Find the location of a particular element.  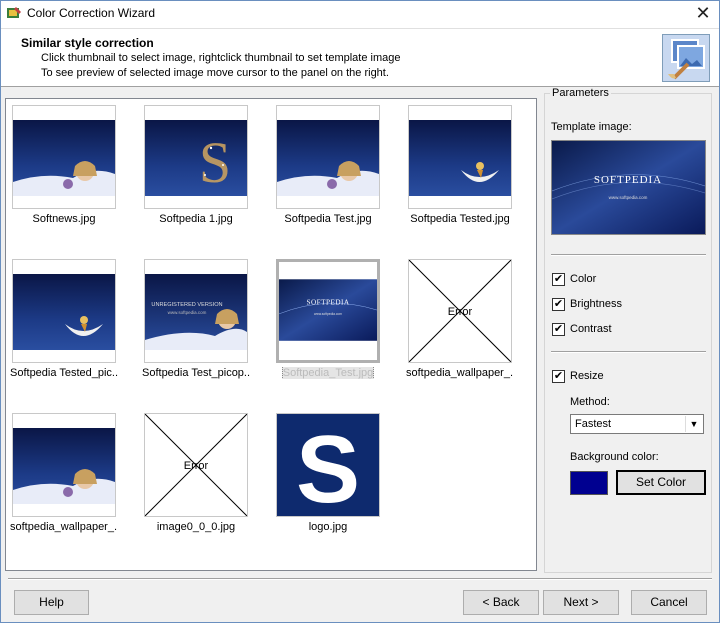

brightness-checkbox: ✔ is located at coordinates (558, 304).